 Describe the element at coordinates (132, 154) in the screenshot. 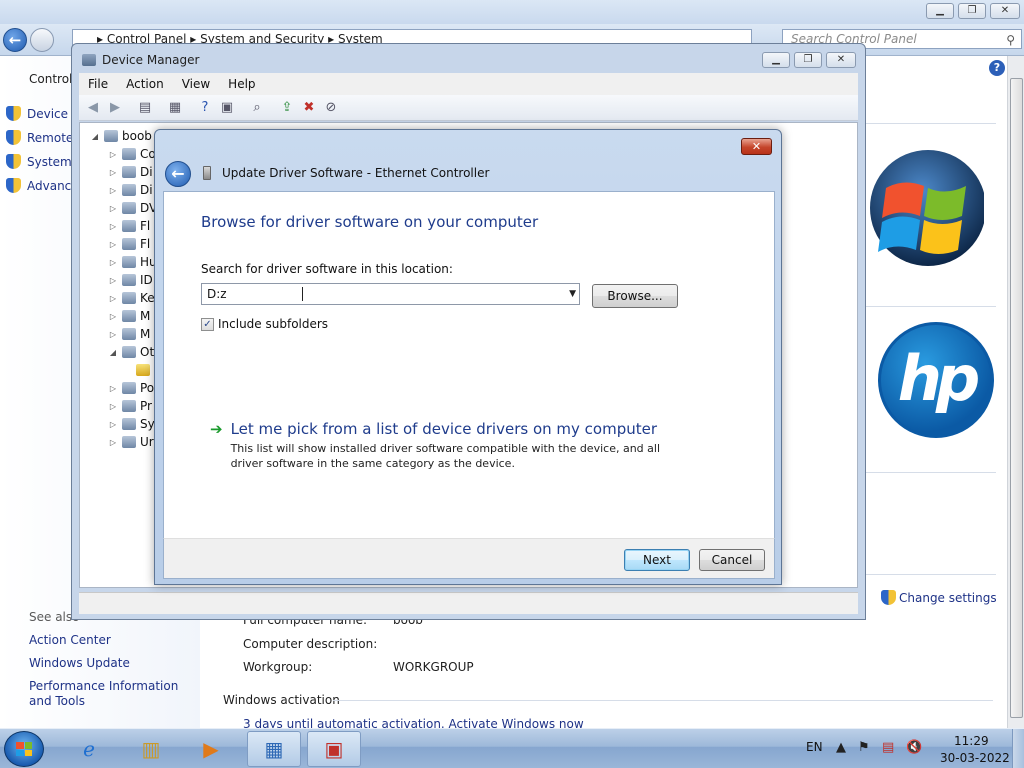

I see `tree-item: ▷ Co` at that location.